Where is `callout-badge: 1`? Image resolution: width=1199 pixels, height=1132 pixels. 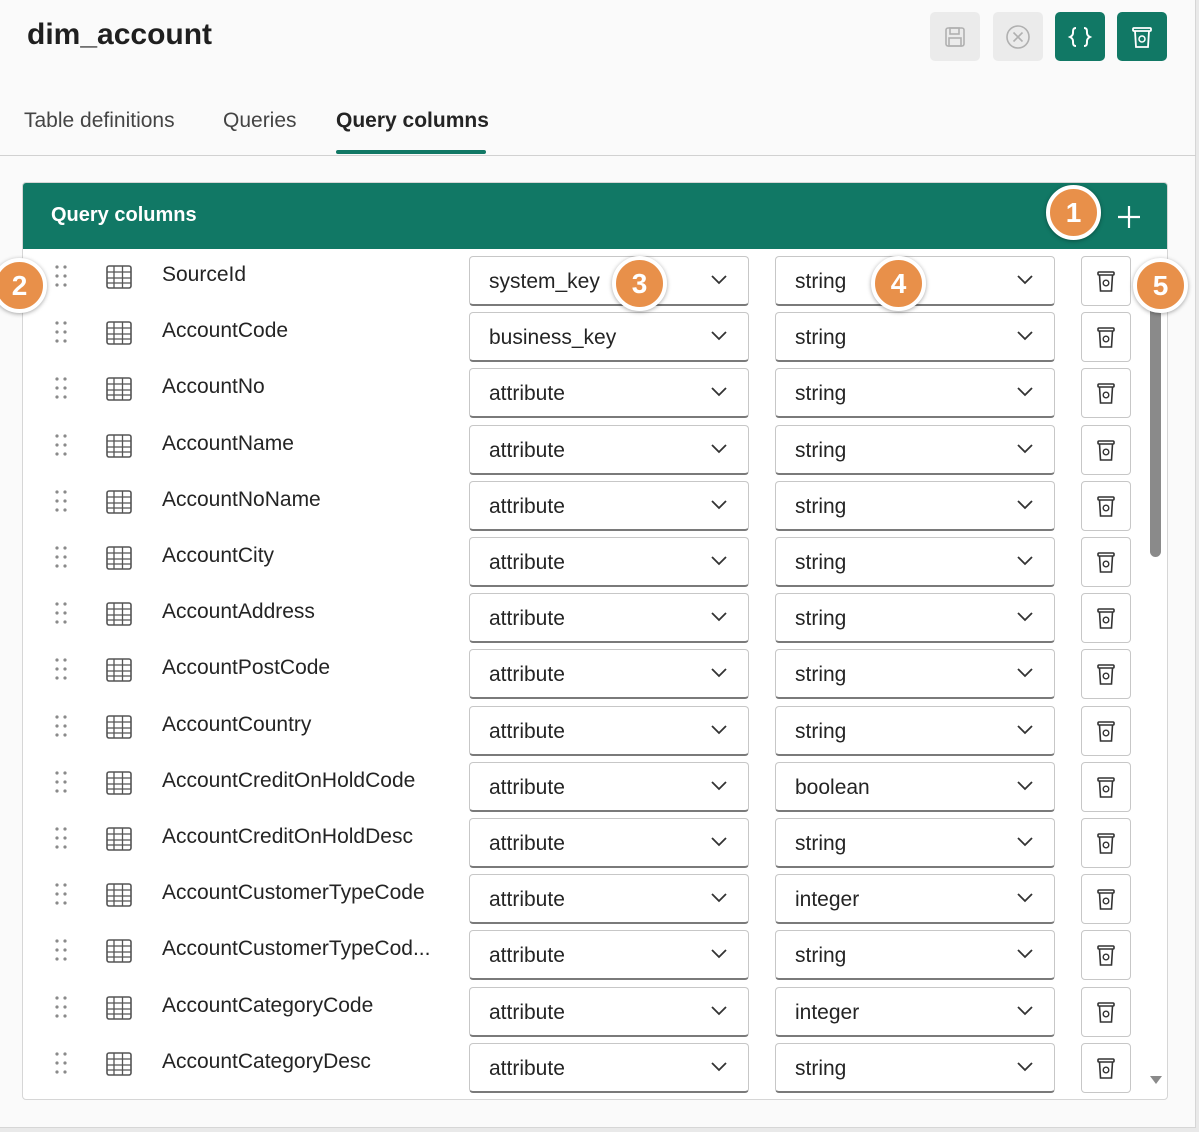
callout-badge: 1 is located at coordinates (1073, 212).